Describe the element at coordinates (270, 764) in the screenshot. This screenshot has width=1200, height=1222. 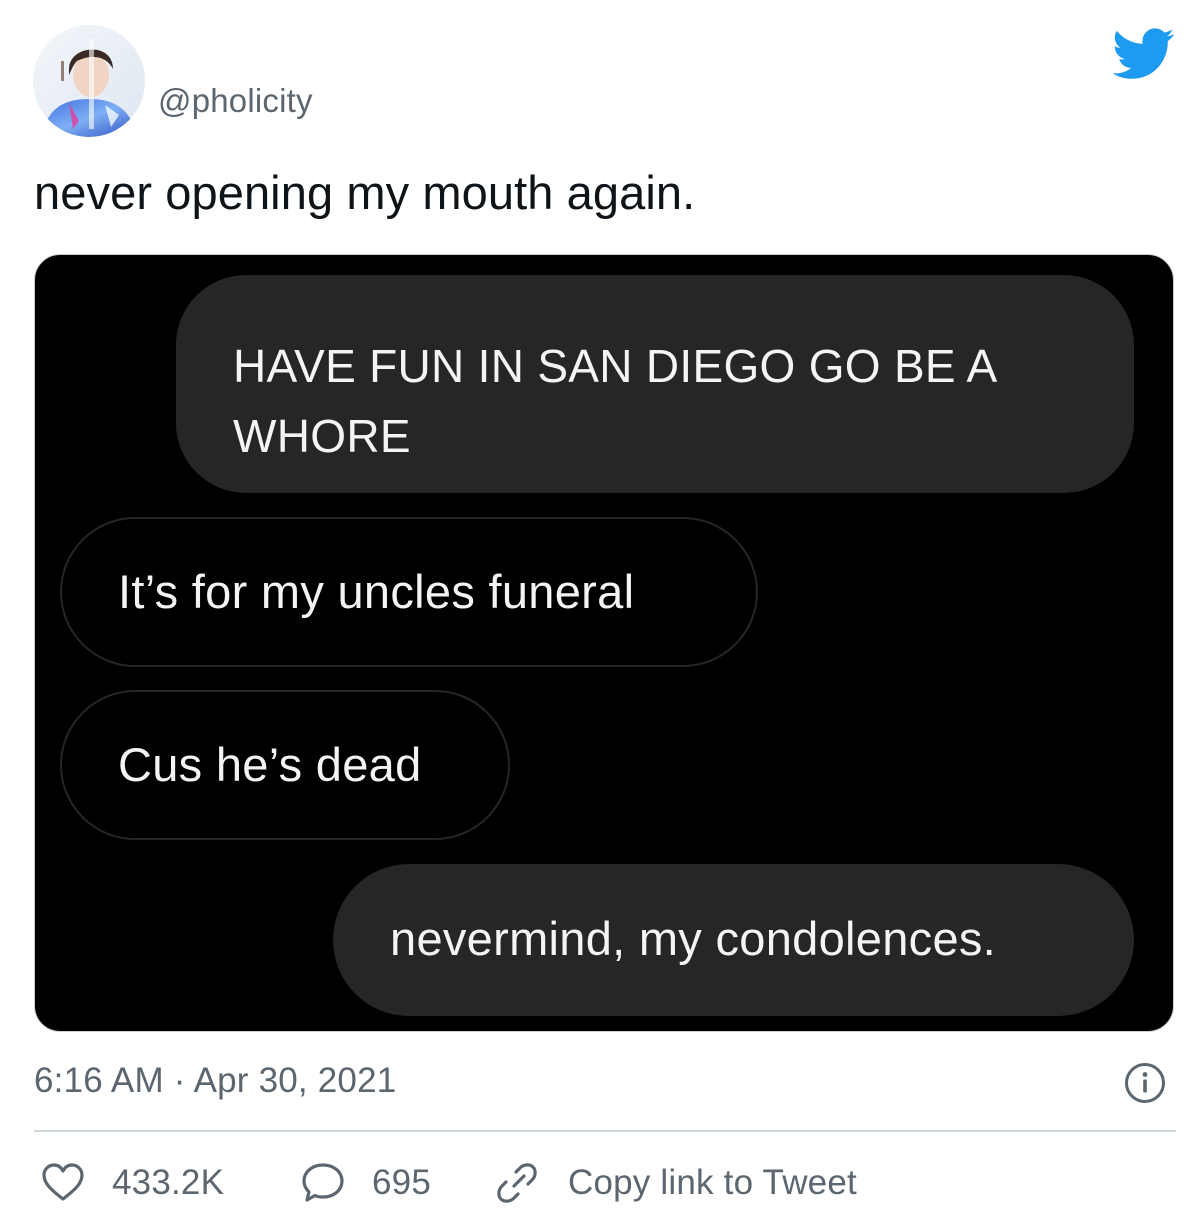
I see `message-text: Cus he’s dead` at that location.